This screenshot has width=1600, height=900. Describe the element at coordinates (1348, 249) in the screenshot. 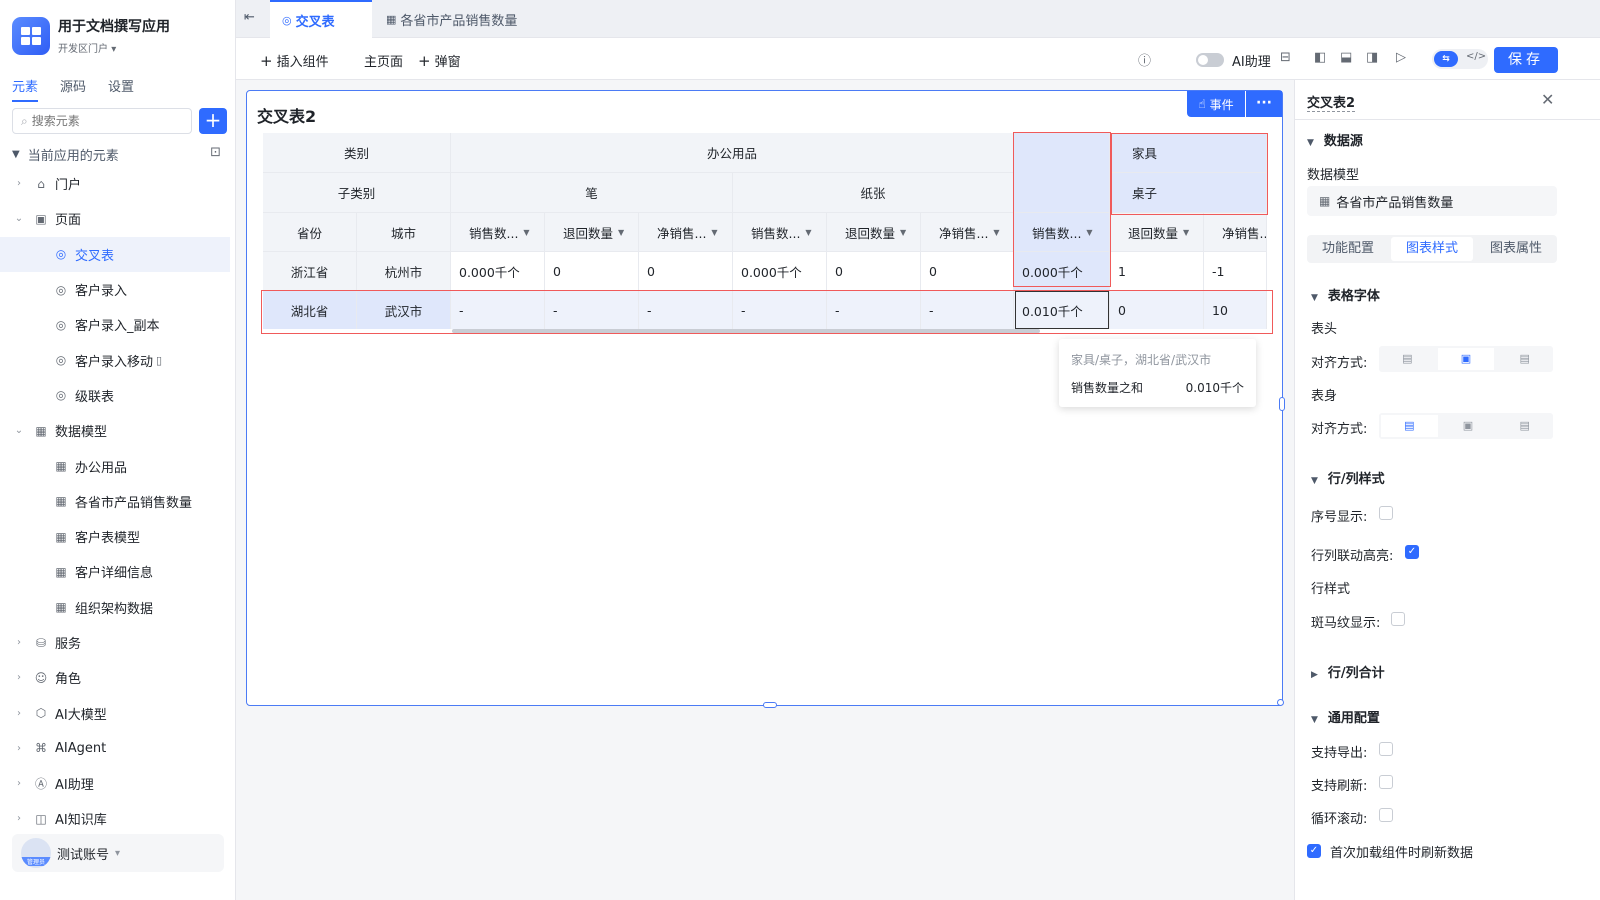

I see `tab-function-config: 功能配置` at that location.